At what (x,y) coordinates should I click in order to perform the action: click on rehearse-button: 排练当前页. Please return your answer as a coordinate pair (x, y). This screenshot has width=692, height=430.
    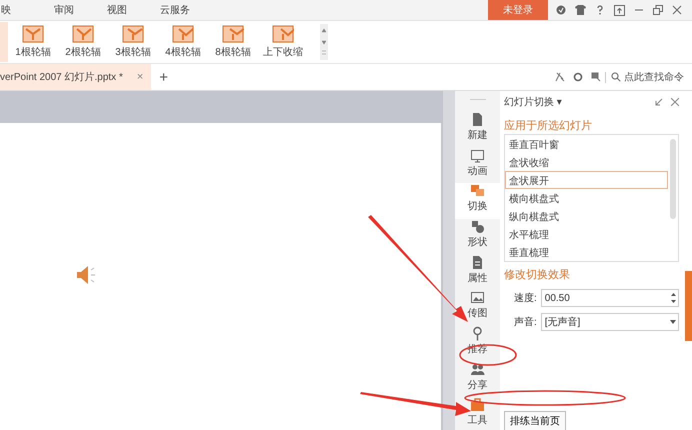
    Looking at the image, I should click on (535, 420).